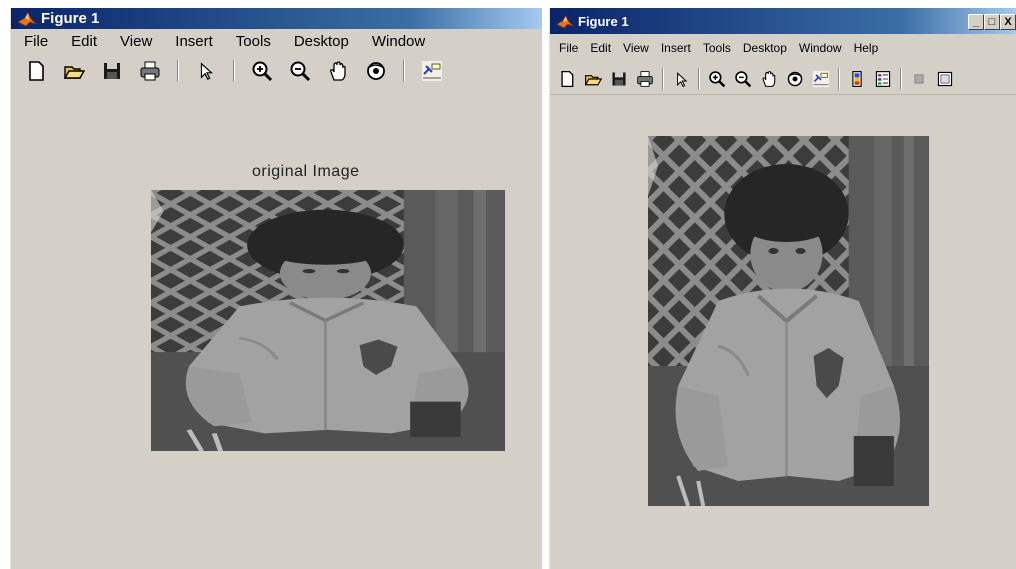  Describe the element at coordinates (1008, 22) in the screenshot. I see `close-button: X` at that location.